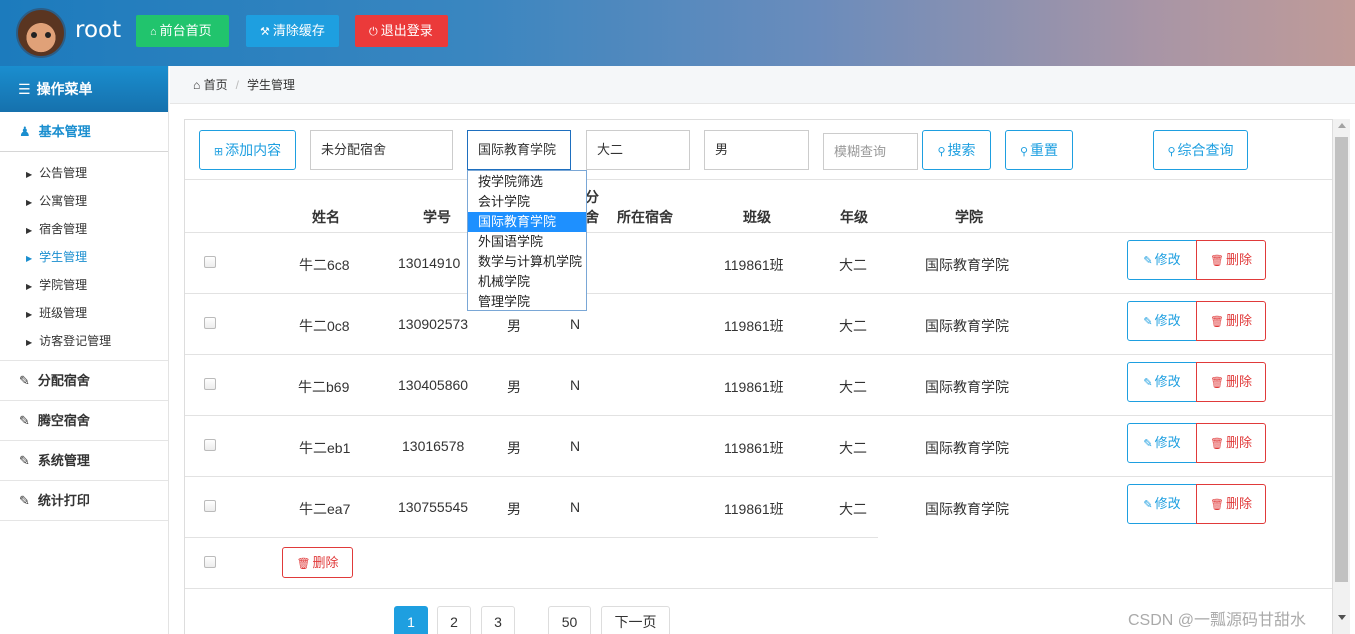 The image size is (1355, 634). What do you see at coordinates (29, 258) in the screenshot?
I see `caret-right-icon: ▶` at bounding box center [29, 258].